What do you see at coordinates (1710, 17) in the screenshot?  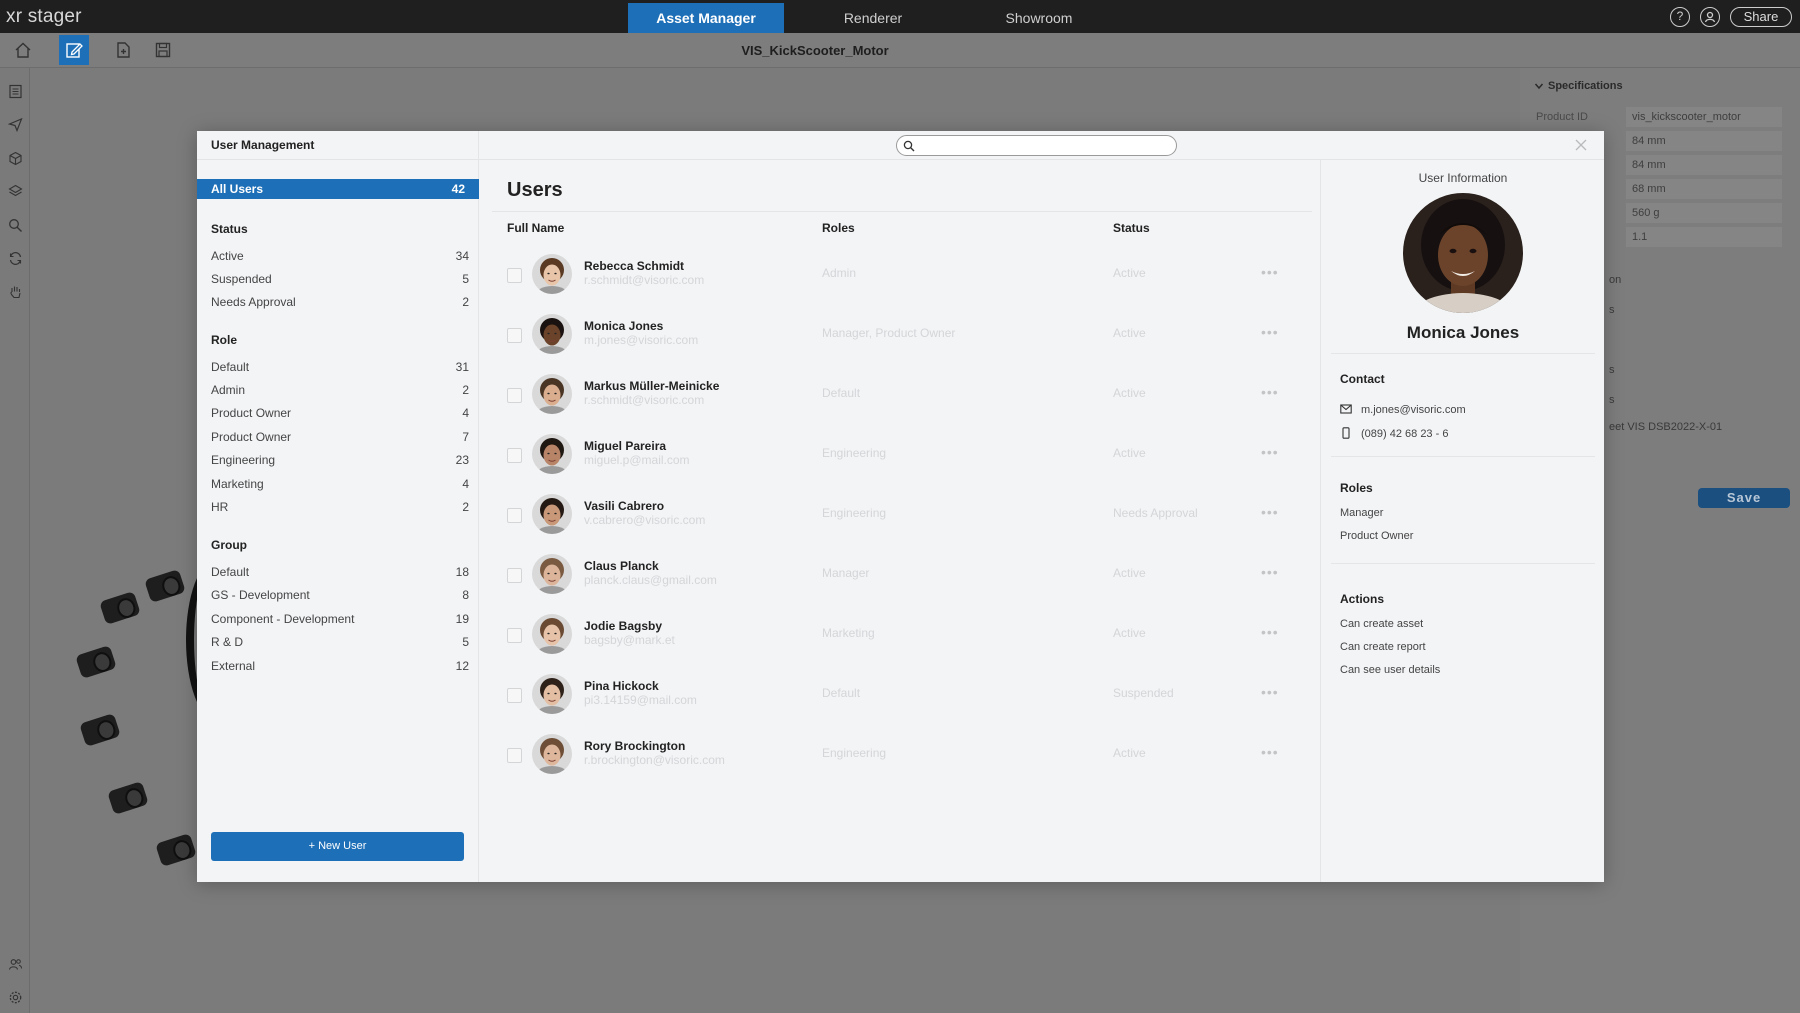 I see `account-icon` at bounding box center [1710, 17].